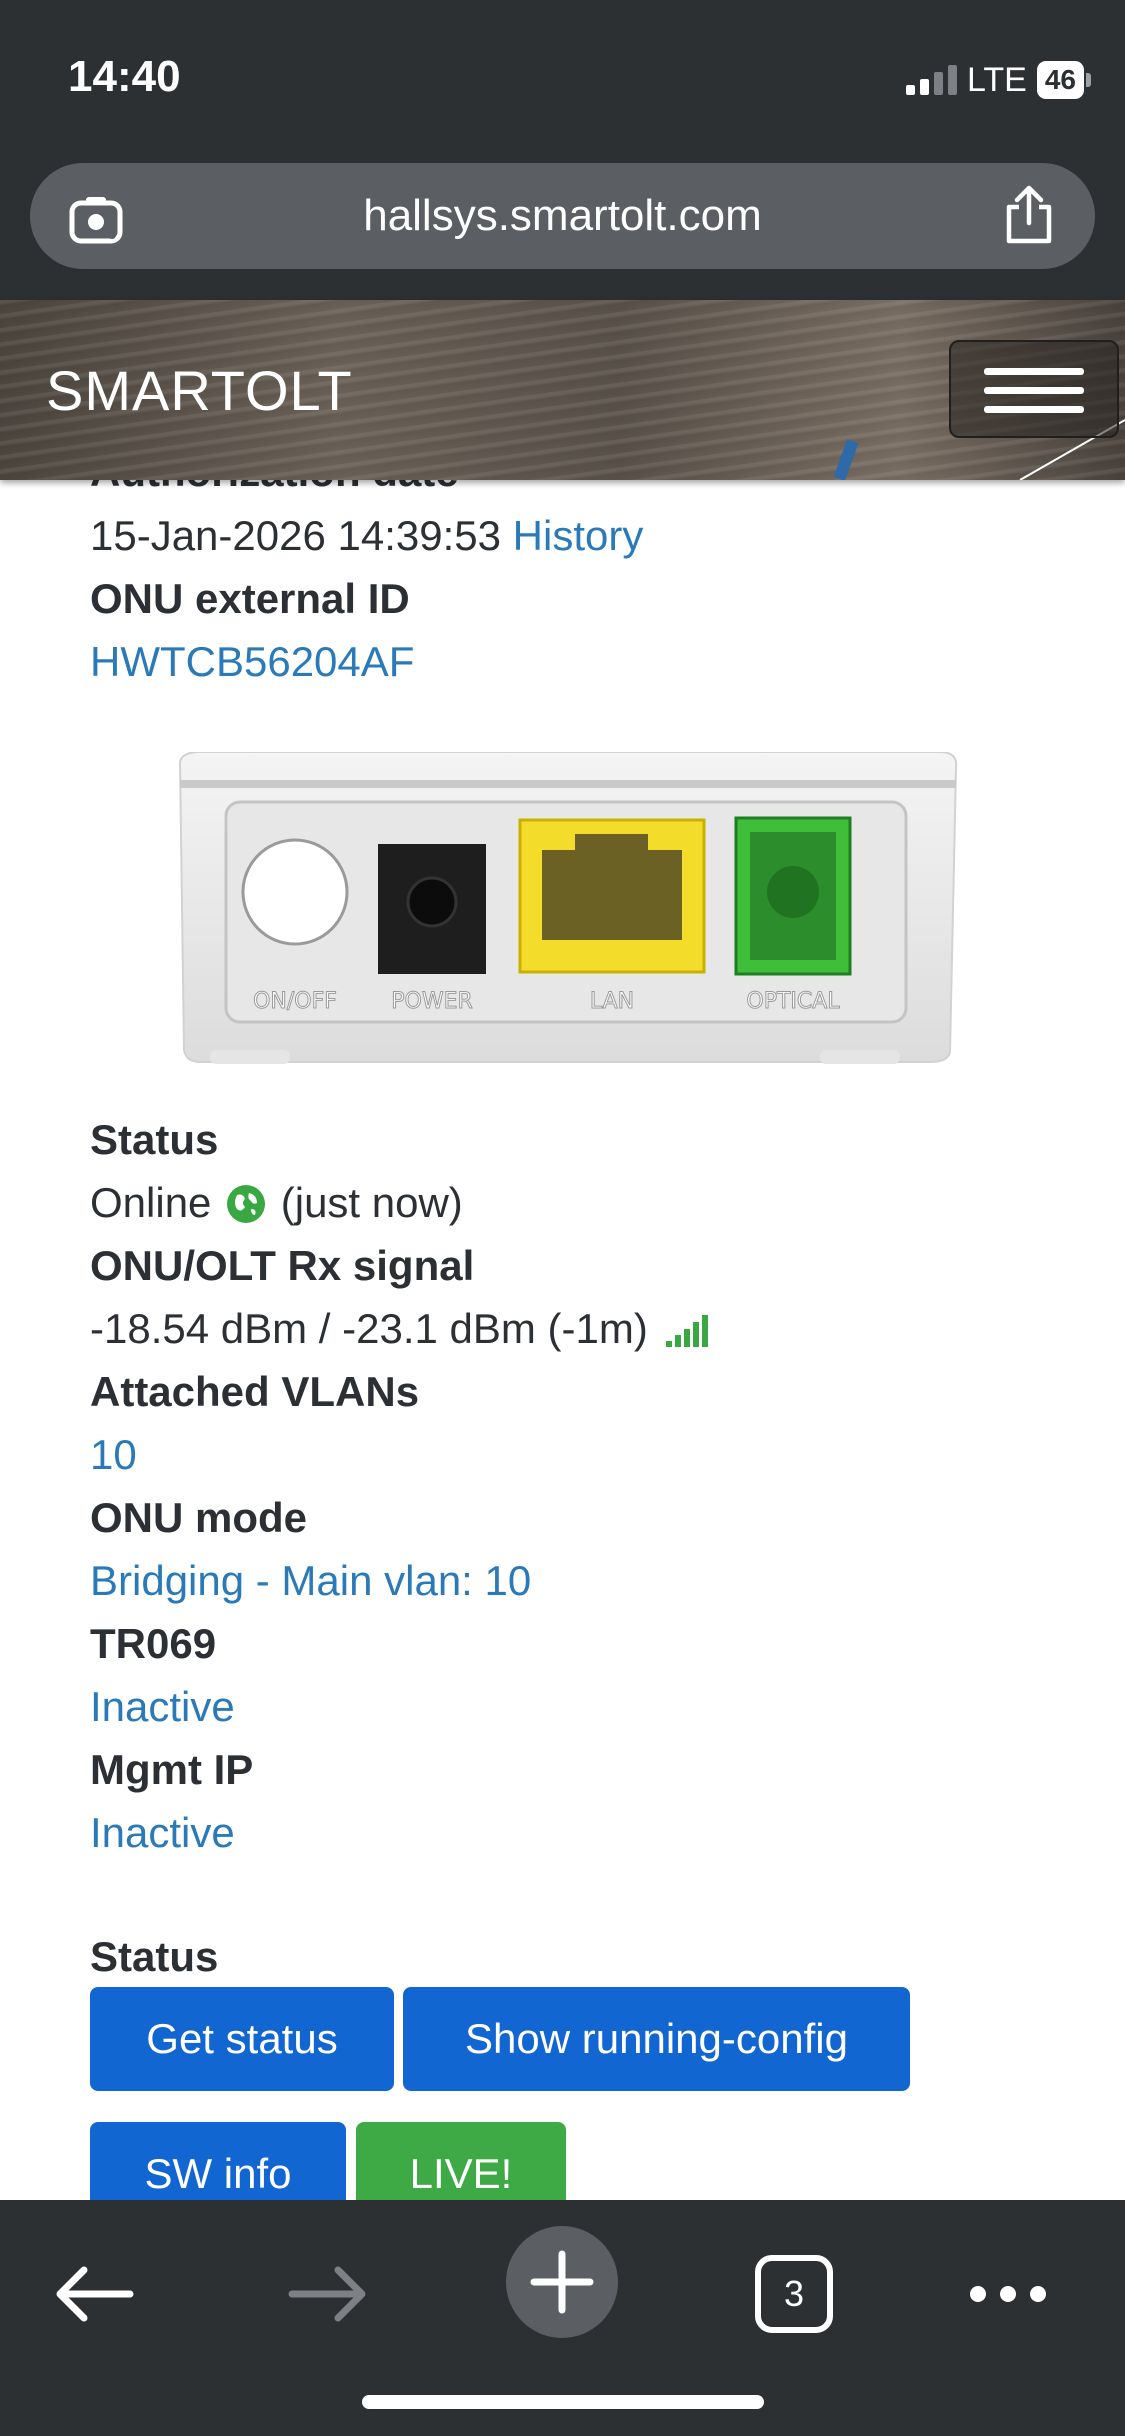  Describe the element at coordinates (172, 1769) in the screenshot. I see `mgmt-ip-label: Mgmt IP` at that location.